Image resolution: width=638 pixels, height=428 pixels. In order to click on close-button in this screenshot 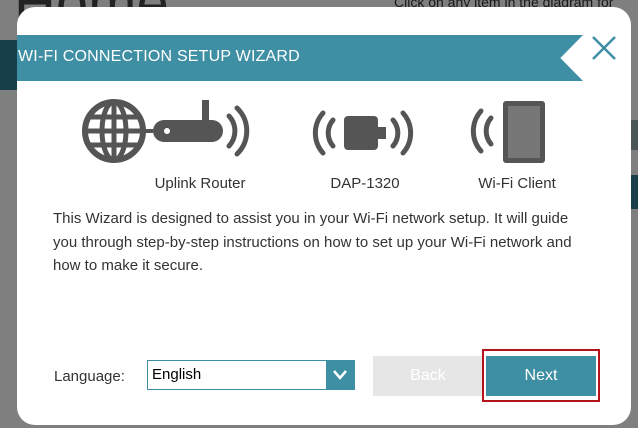, I will do `click(604, 48)`.